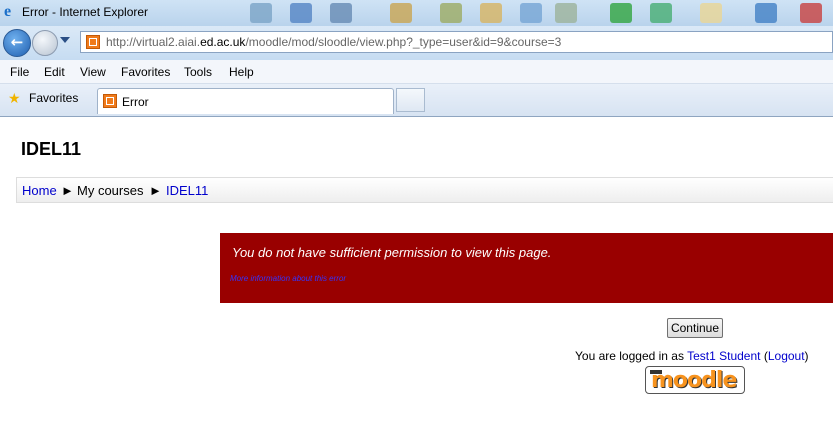  What do you see at coordinates (241, 72) in the screenshot?
I see `menu-help: Help` at bounding box center [241, 72].